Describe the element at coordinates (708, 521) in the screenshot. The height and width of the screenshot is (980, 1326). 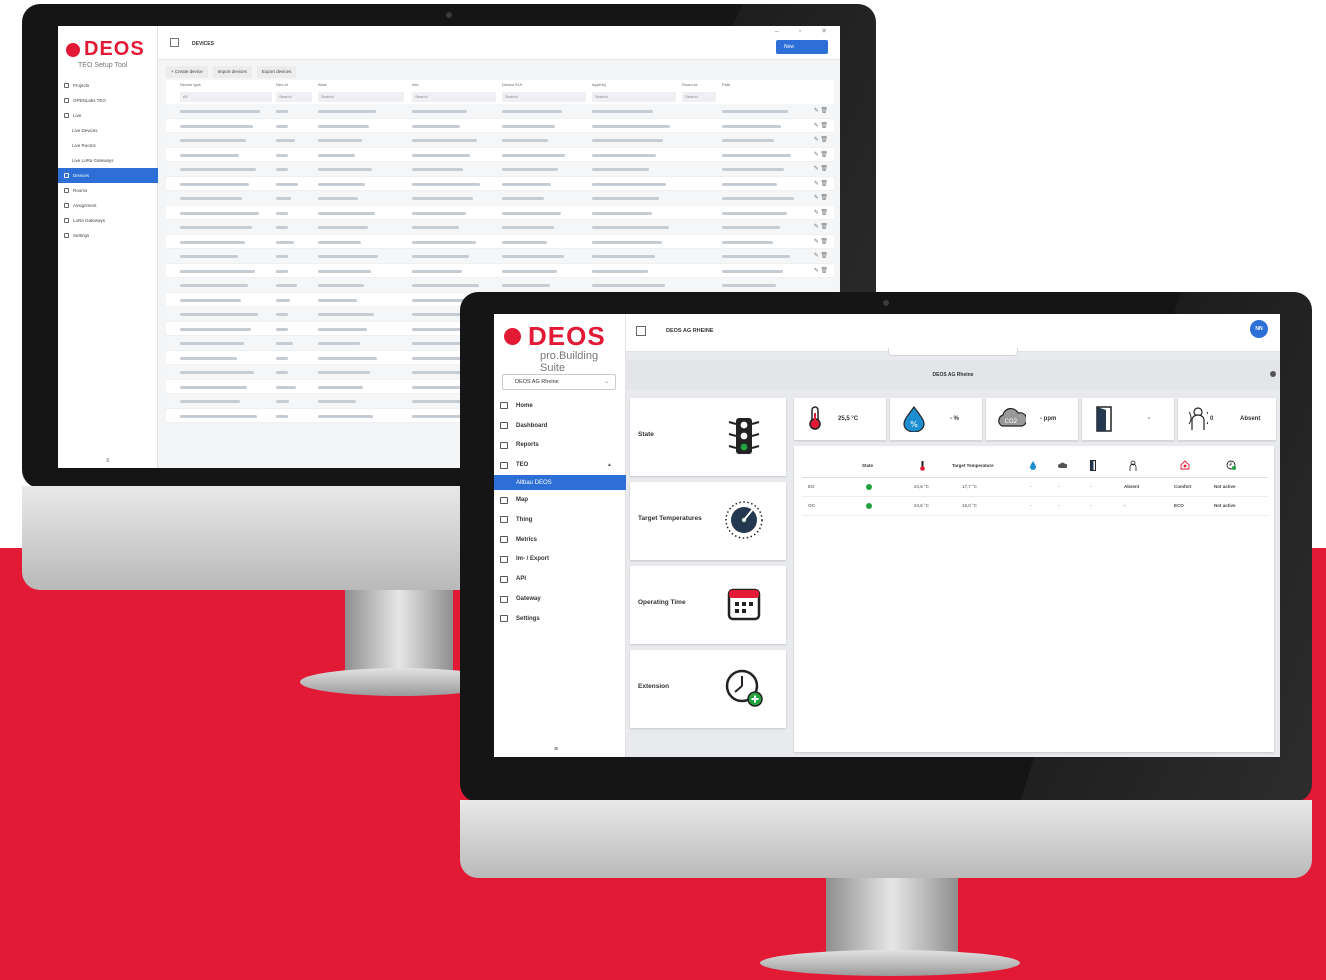
I see `target-temperatures-card: Target Temperatures` at that location.